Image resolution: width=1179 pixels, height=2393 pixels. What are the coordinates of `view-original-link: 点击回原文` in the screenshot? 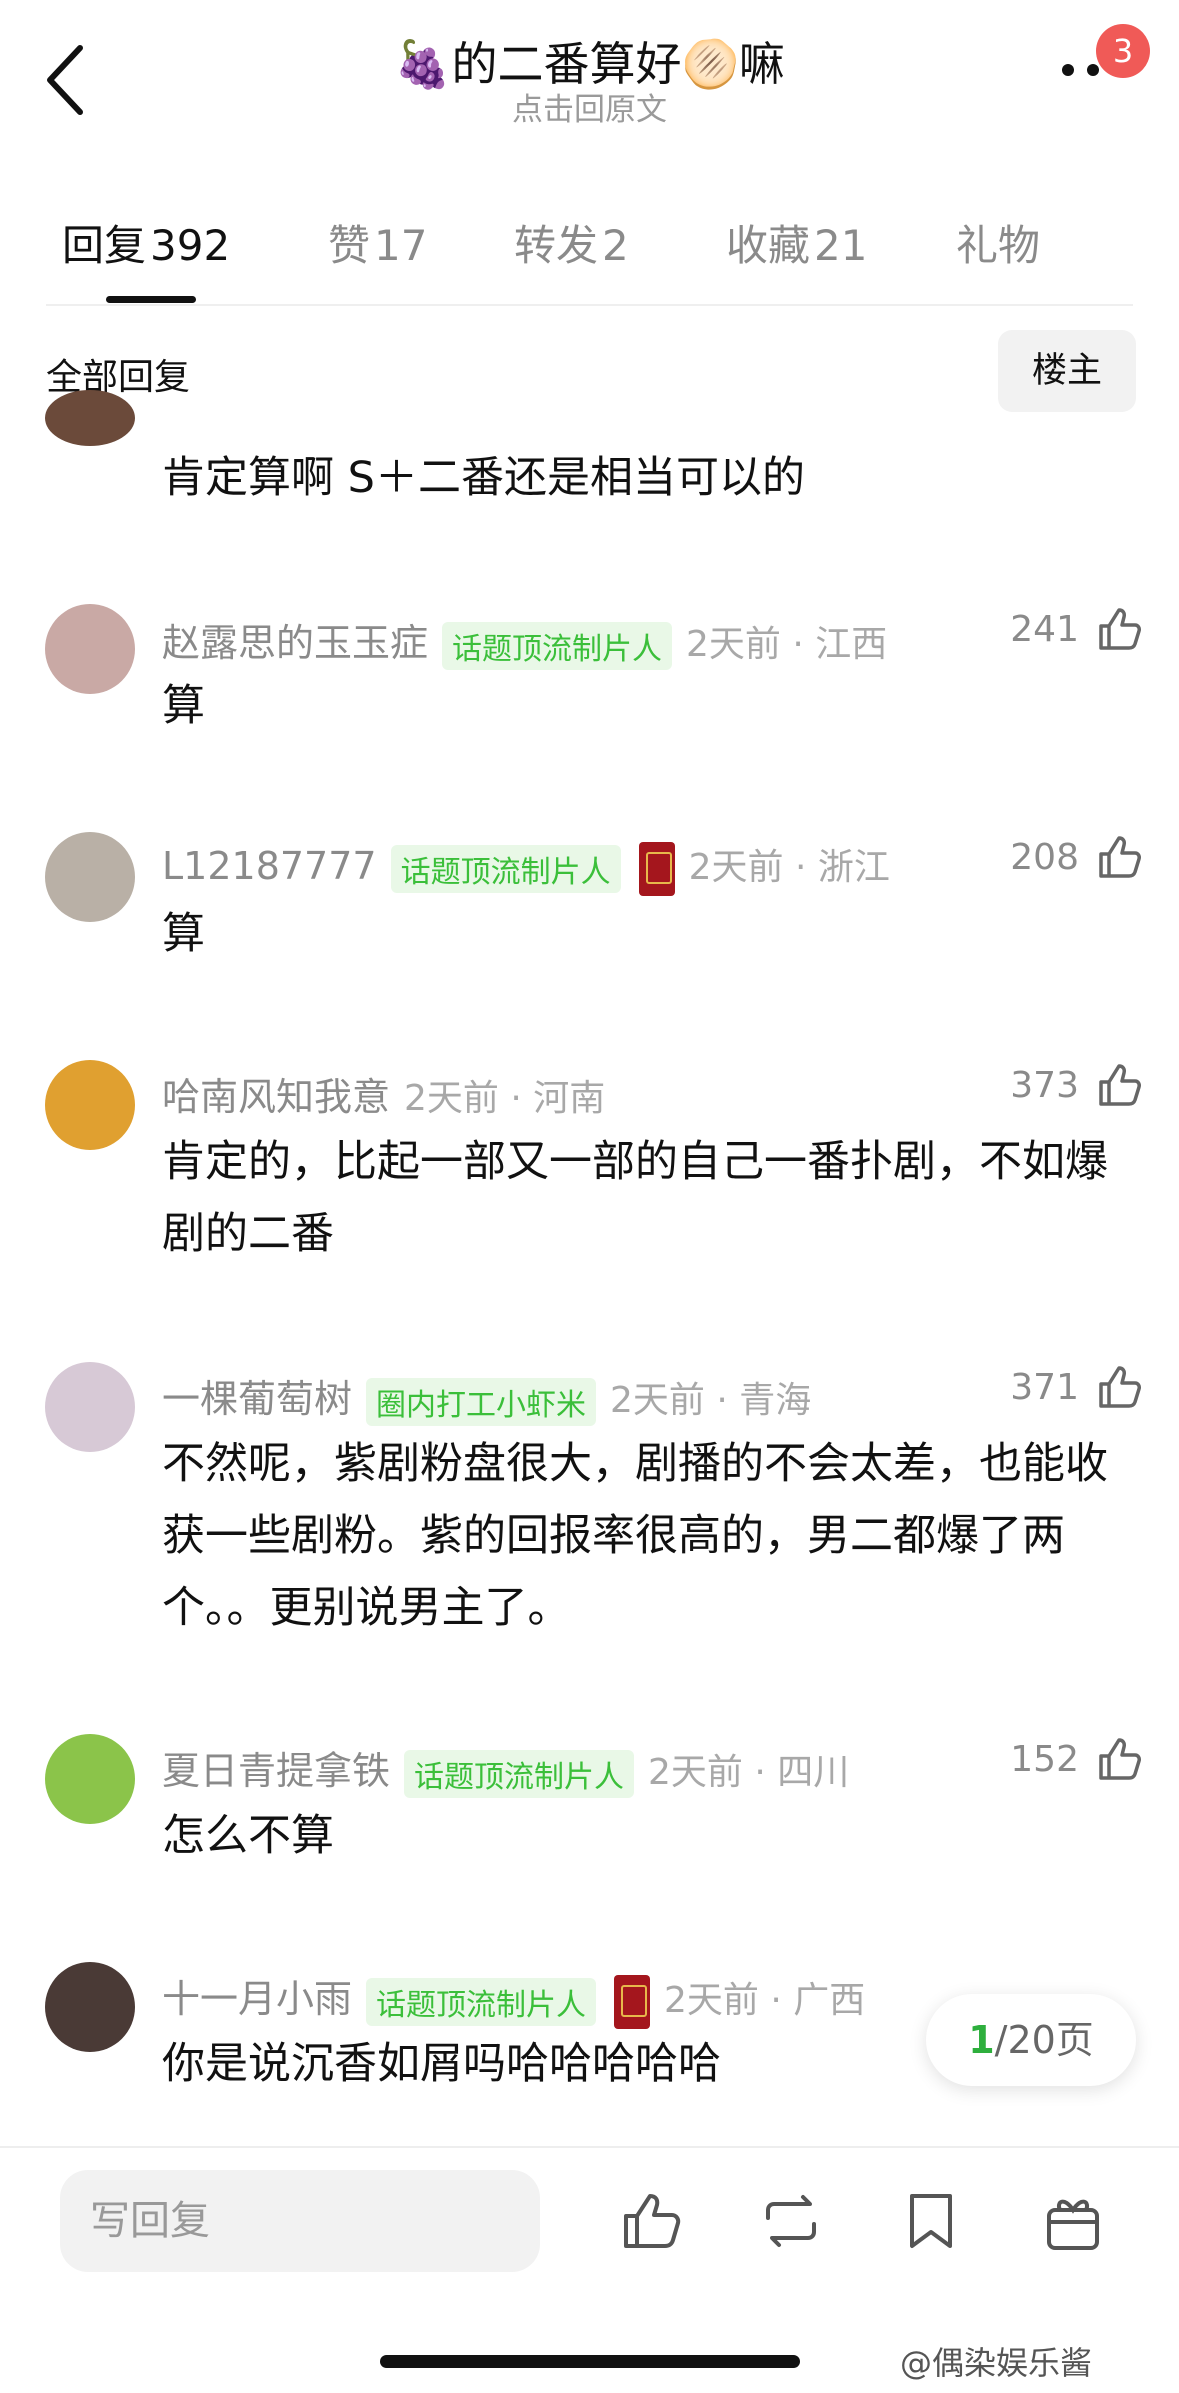 It's located at (589, 106).